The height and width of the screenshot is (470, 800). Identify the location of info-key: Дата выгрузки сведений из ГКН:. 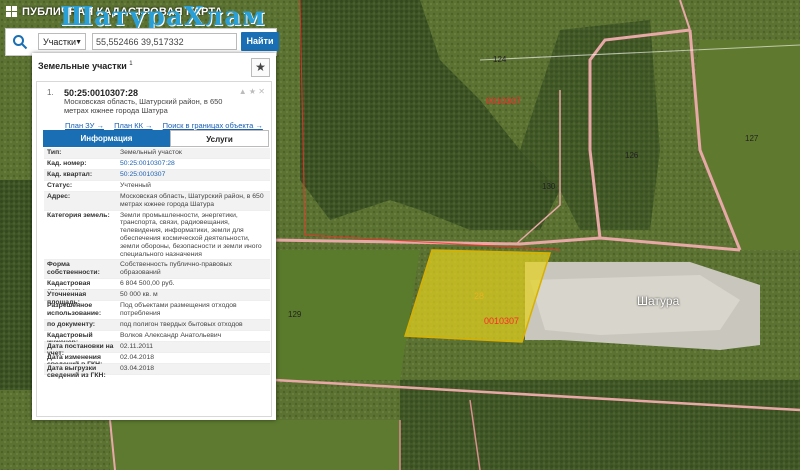
(76, 372).